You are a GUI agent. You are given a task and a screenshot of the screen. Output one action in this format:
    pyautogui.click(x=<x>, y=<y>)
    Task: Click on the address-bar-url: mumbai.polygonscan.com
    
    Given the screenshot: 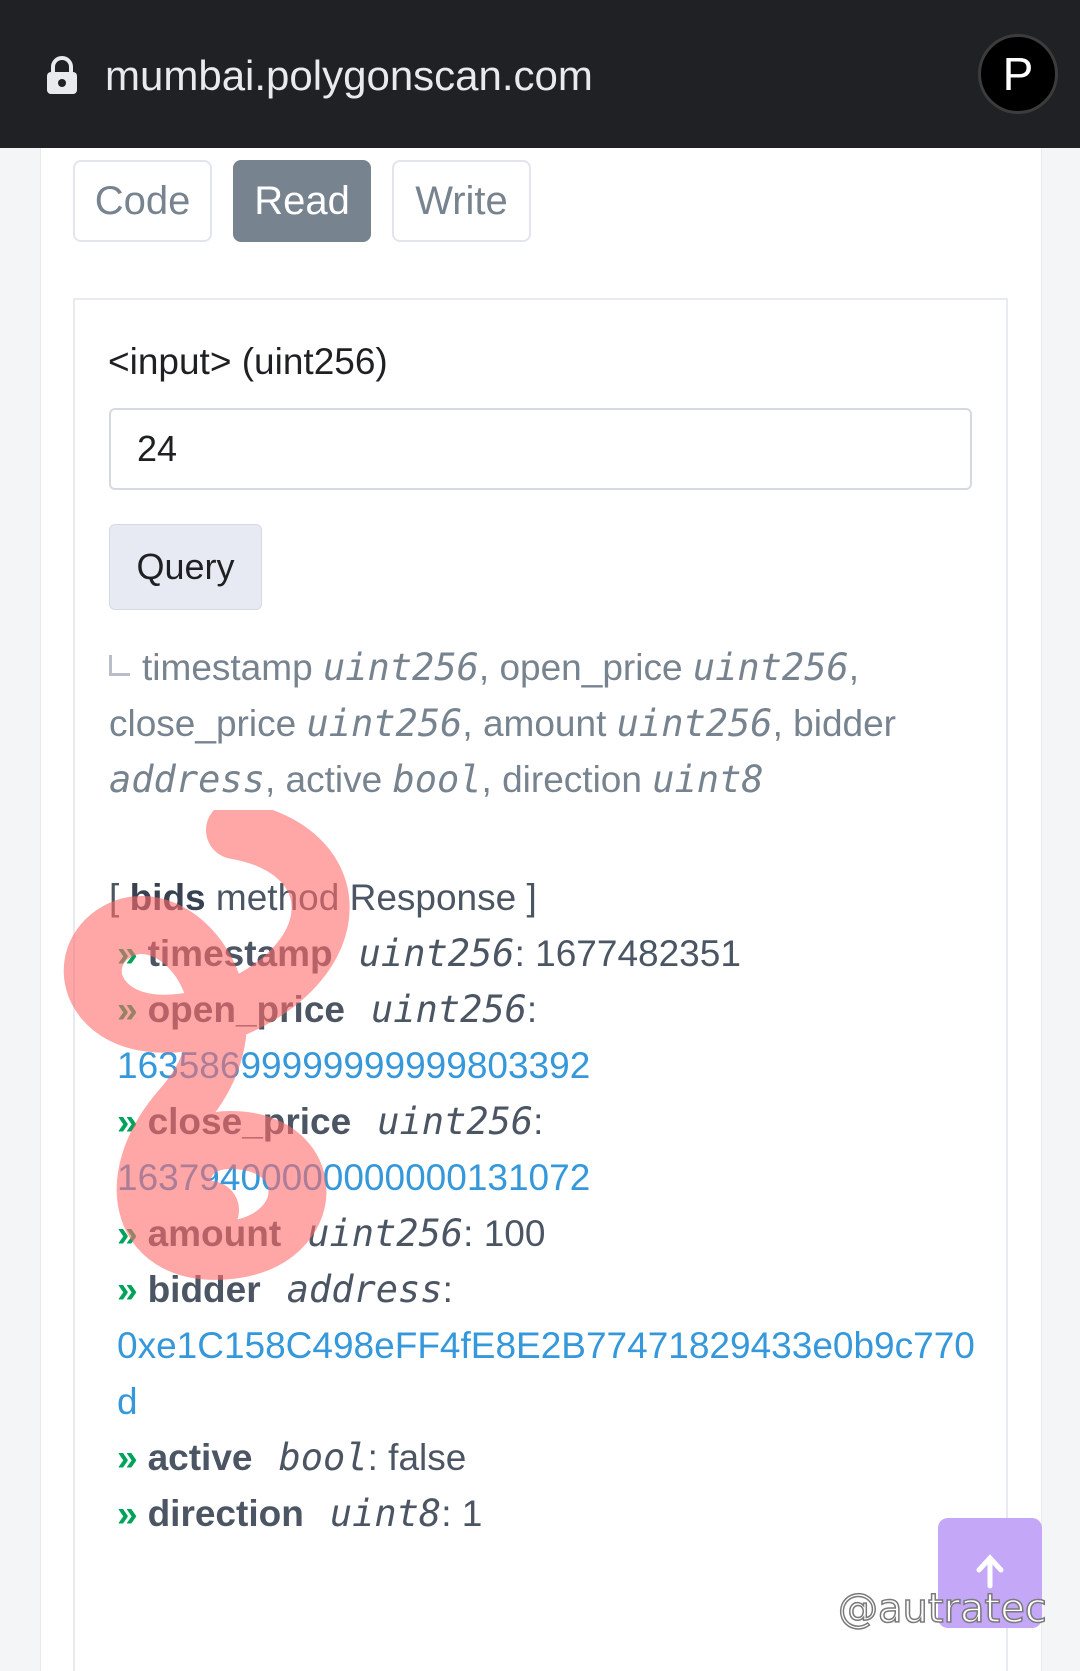 What is the action you would take?
    pyautogui.click(x=349, y=76)
    